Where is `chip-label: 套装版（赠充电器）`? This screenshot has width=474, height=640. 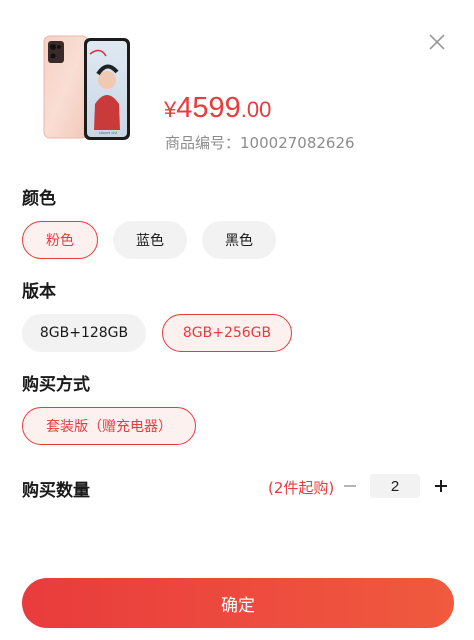
chip-label: 套装版（赠充电器） is located at coordinates (109, 427).